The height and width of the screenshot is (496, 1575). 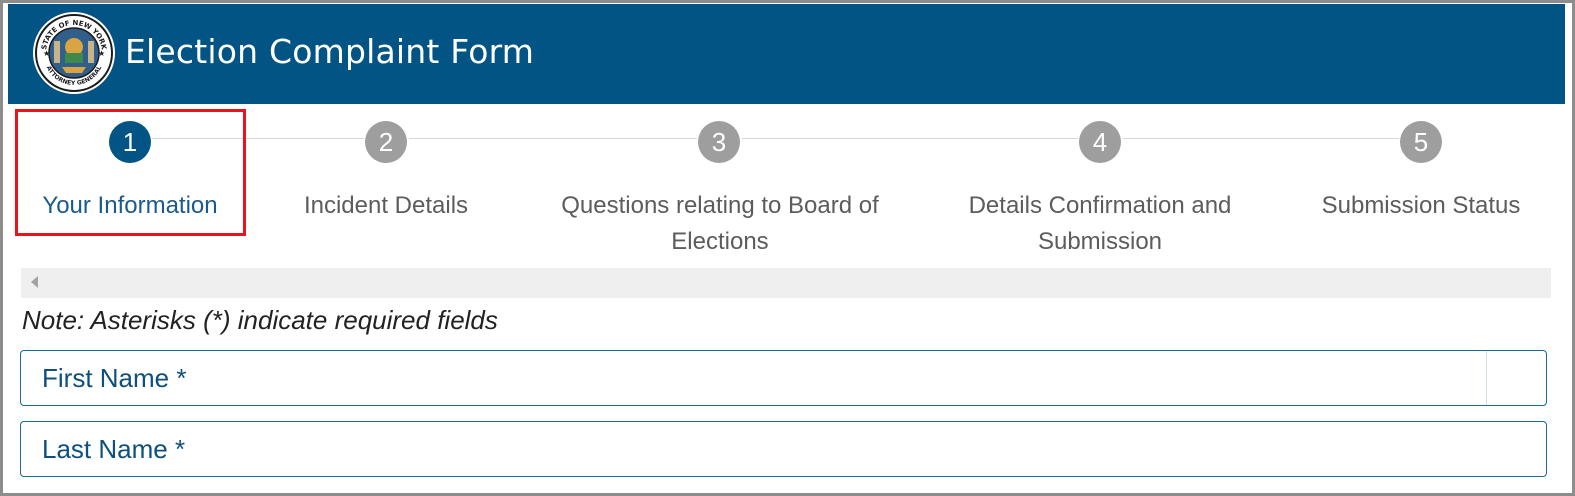 I want to click on step-4-label-line-1: Details Confirmation and, so click(x=1100, y=205).